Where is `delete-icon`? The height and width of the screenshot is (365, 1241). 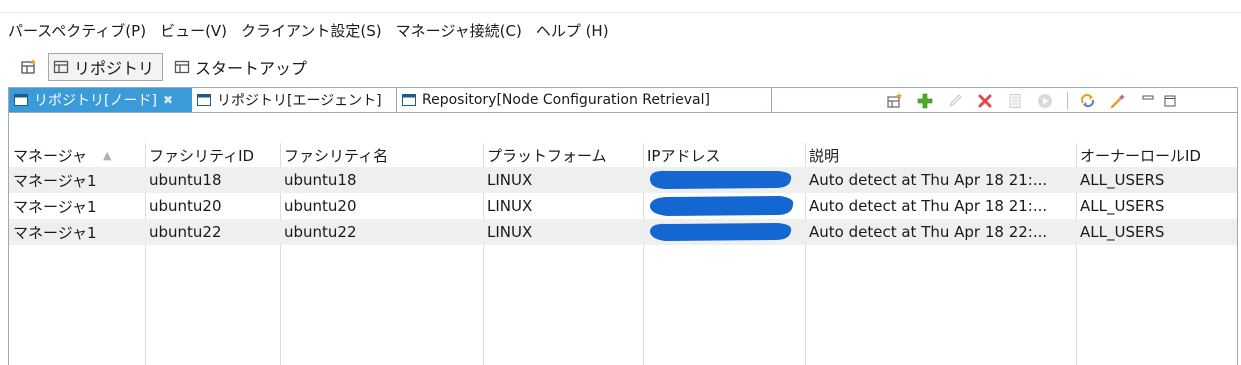
delete-icon is located at coordinates (985, 101).